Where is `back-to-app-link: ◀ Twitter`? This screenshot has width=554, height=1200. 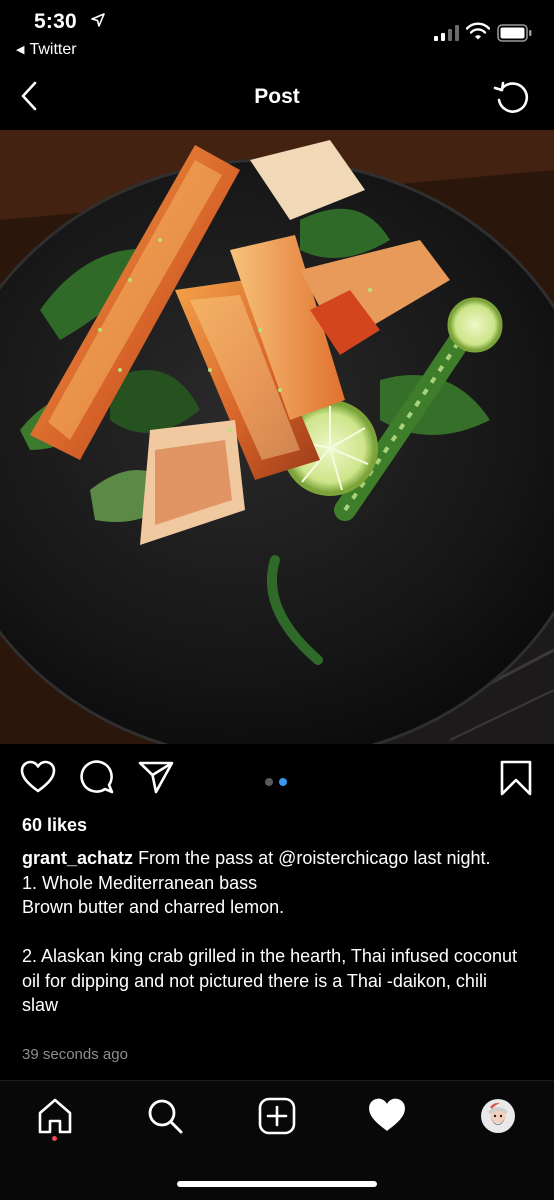 back-to-app-link: ◀ Twitter is located at coordinates (46, 50).